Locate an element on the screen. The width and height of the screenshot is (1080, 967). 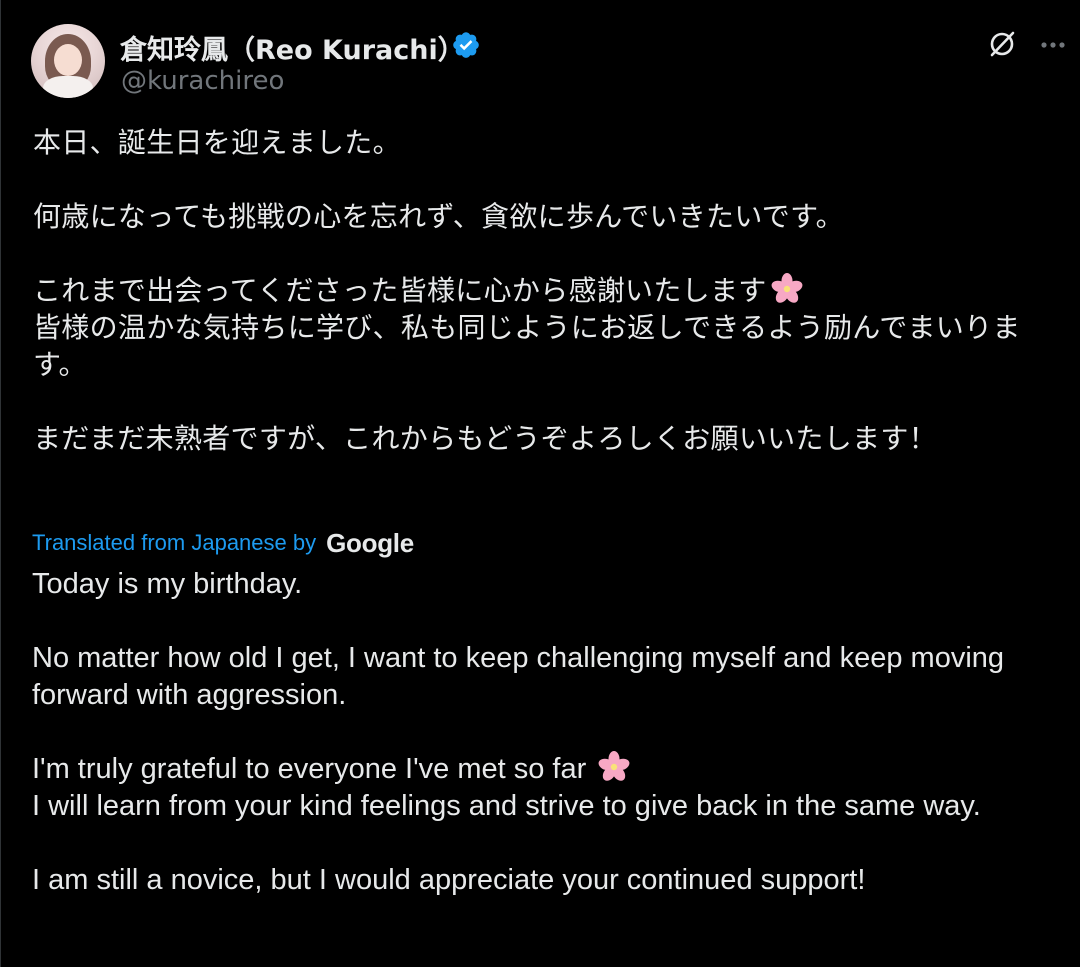
avatar-face is located at coordinates (68, 60).